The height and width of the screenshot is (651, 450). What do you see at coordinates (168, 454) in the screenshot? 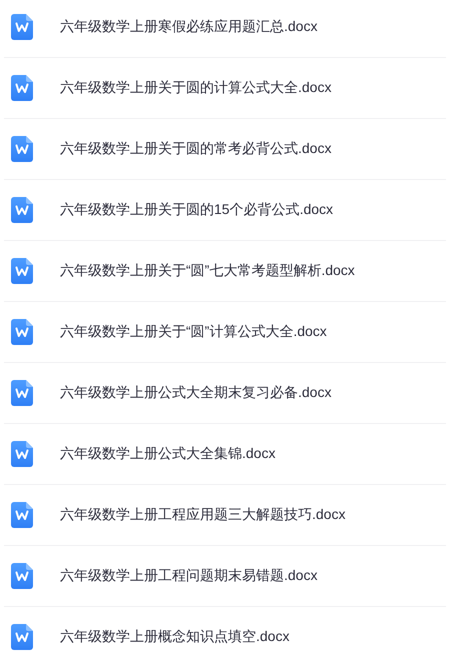
I see `file-name: 六年级数学上册公式大全集锦.docx` at bounding box center [168, 454].